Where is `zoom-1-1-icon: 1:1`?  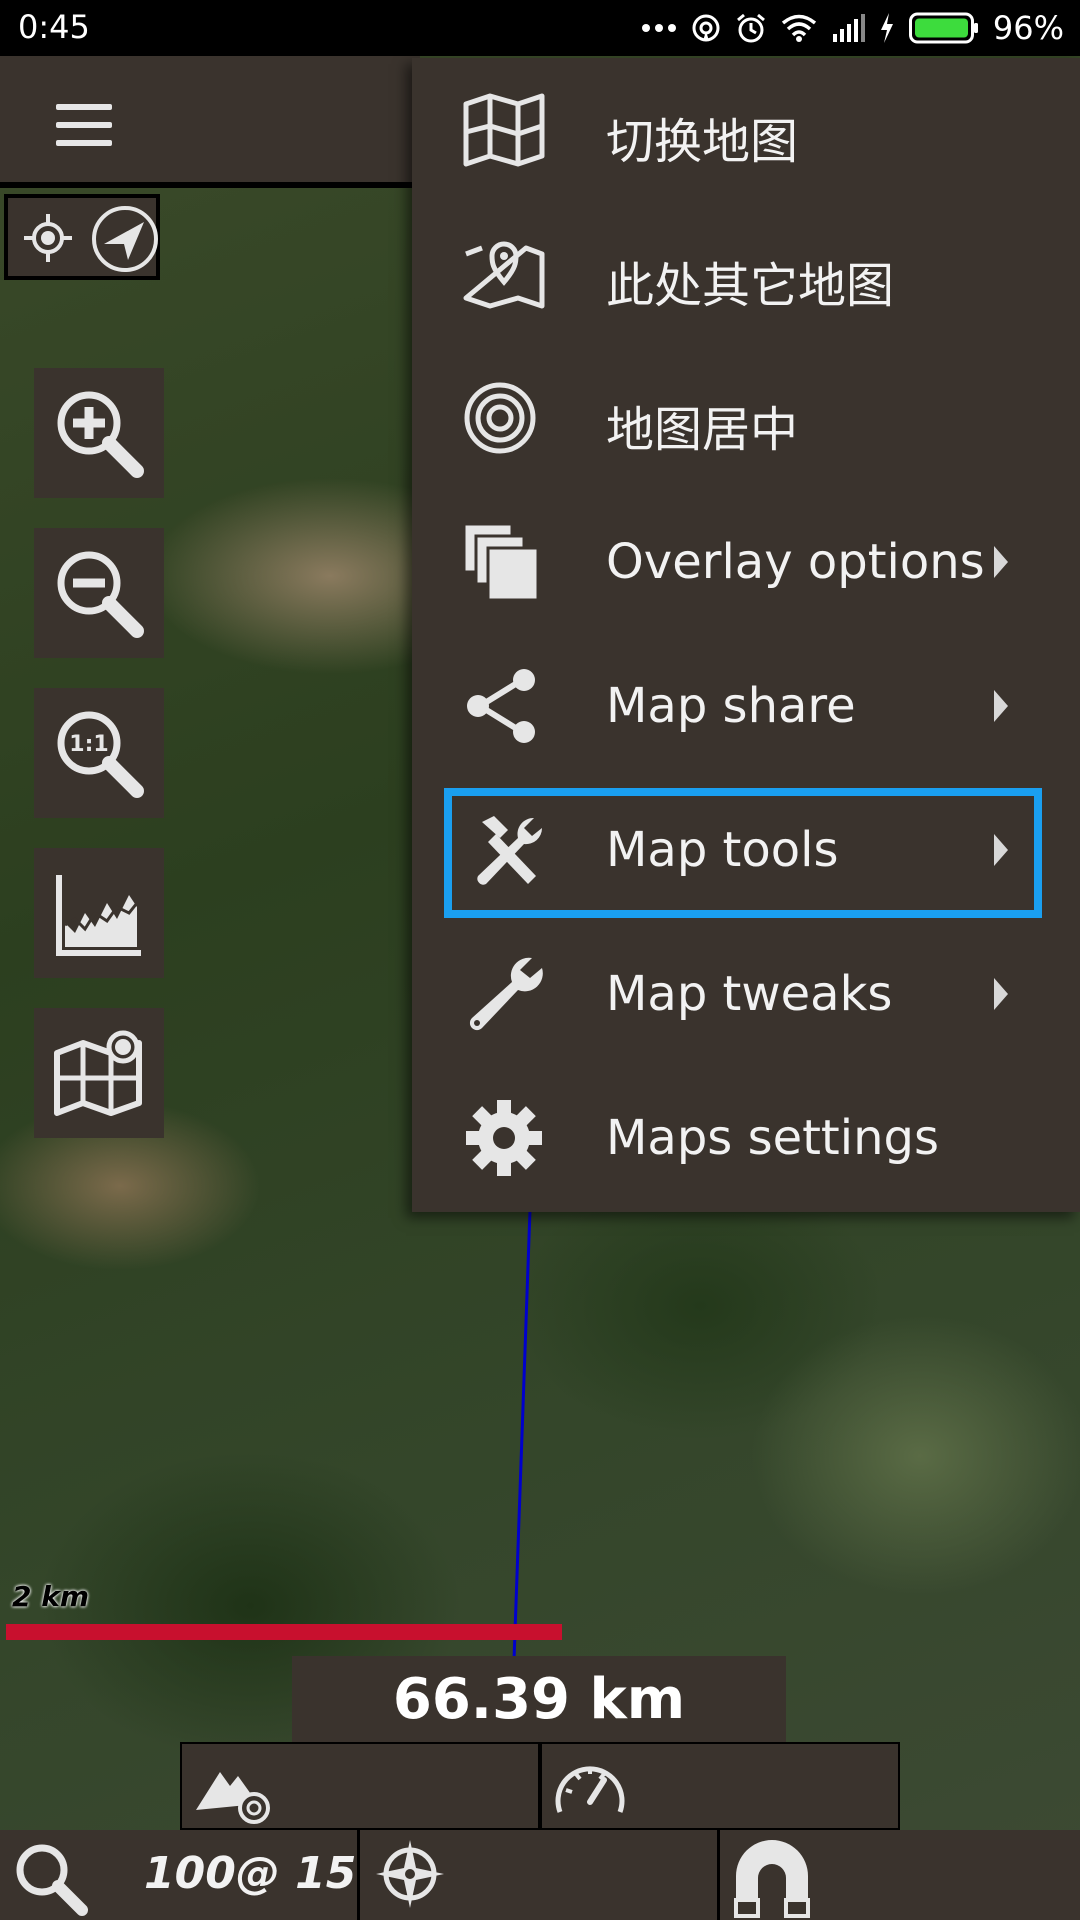 zoom-1-1-icon: 1:1 is located at coordinates (100, 754).